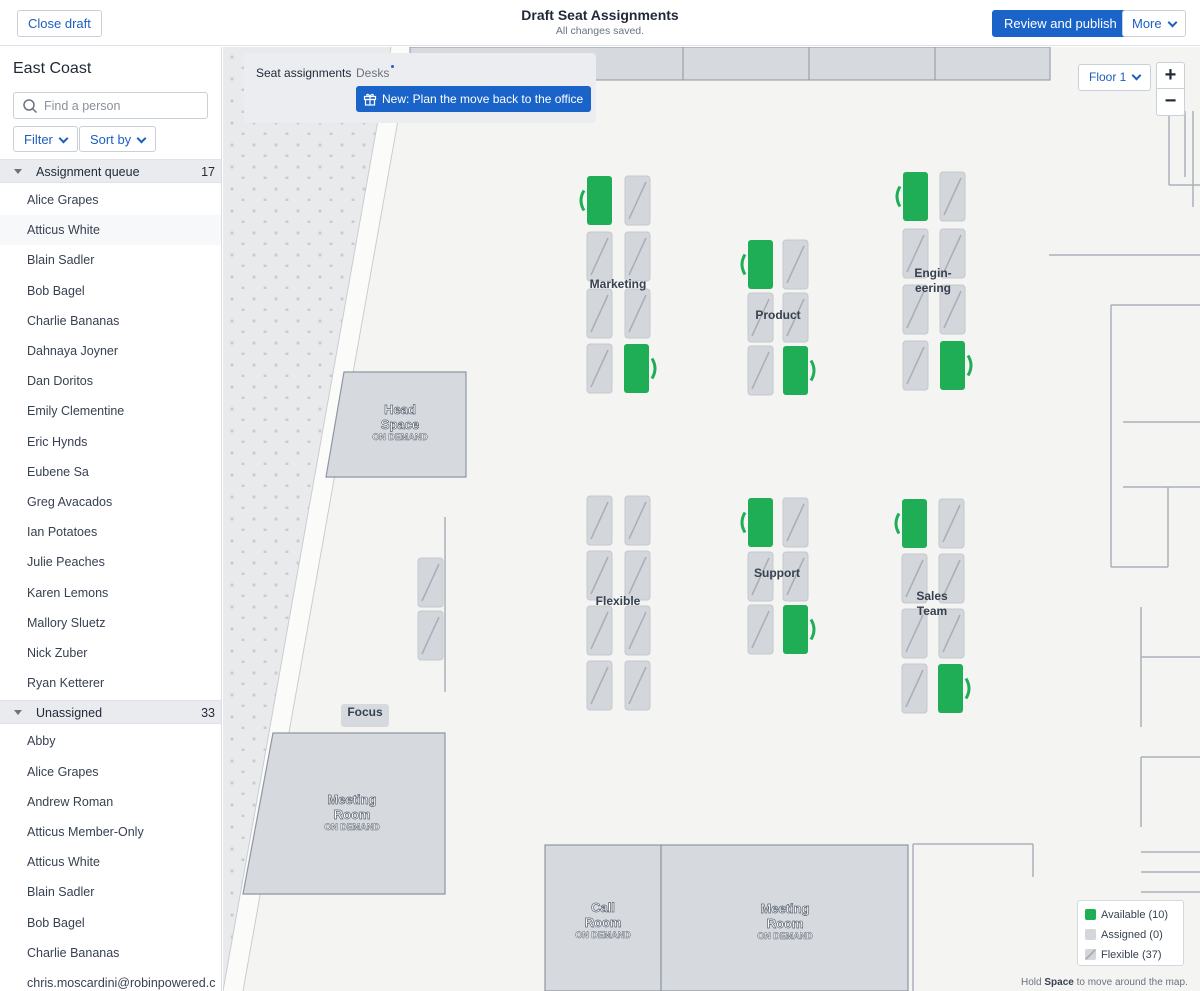  What do you see at coordinates (1131, 955) in the screenshot?
I see `legend-flexible-label: Flexible (37)` at bounding box center [1131, 955].